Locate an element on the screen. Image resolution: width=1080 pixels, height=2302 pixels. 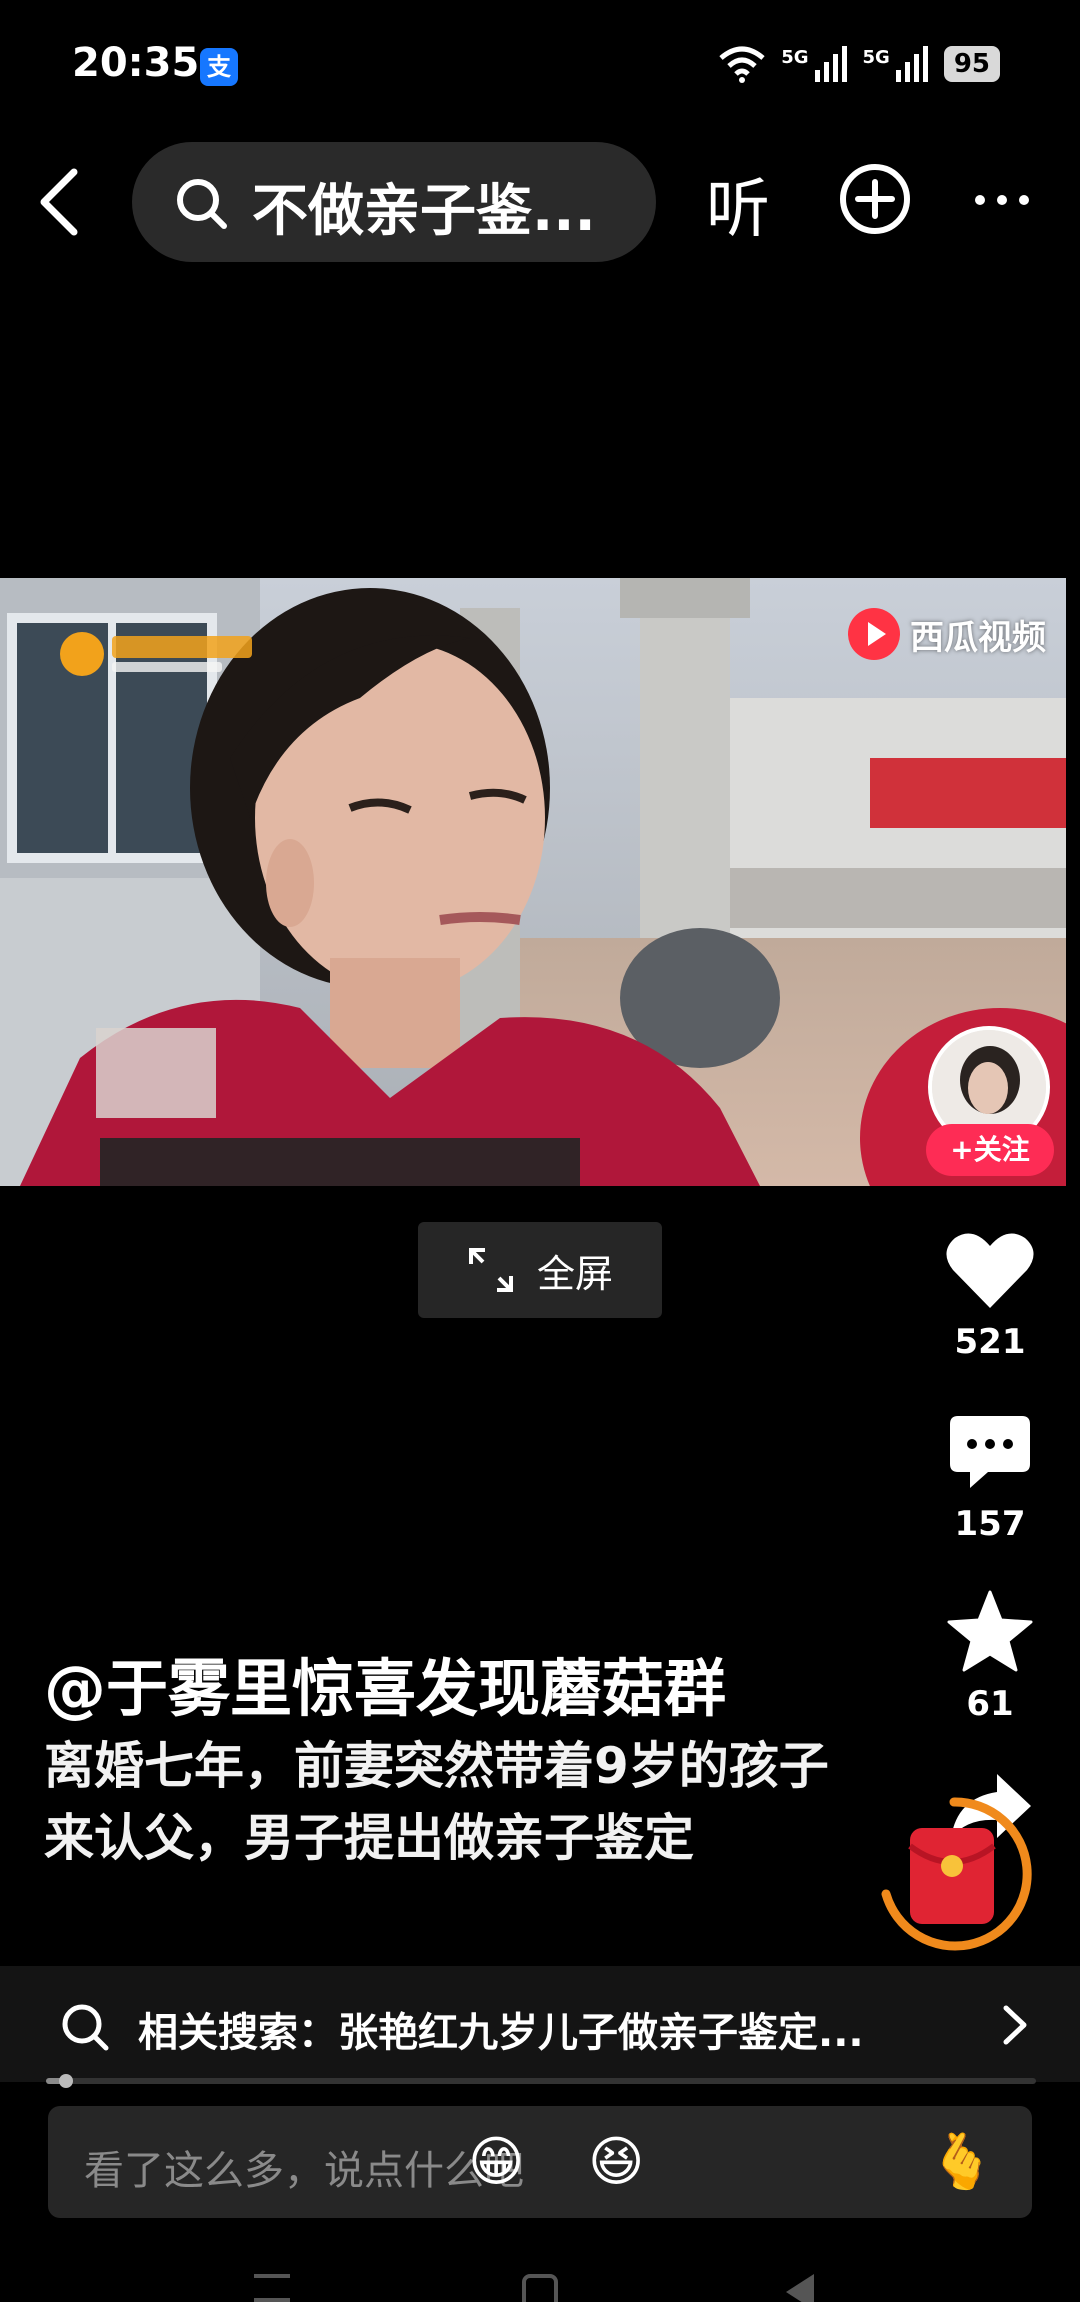
comment-count: 157 is located at coordinates (990, 1524).